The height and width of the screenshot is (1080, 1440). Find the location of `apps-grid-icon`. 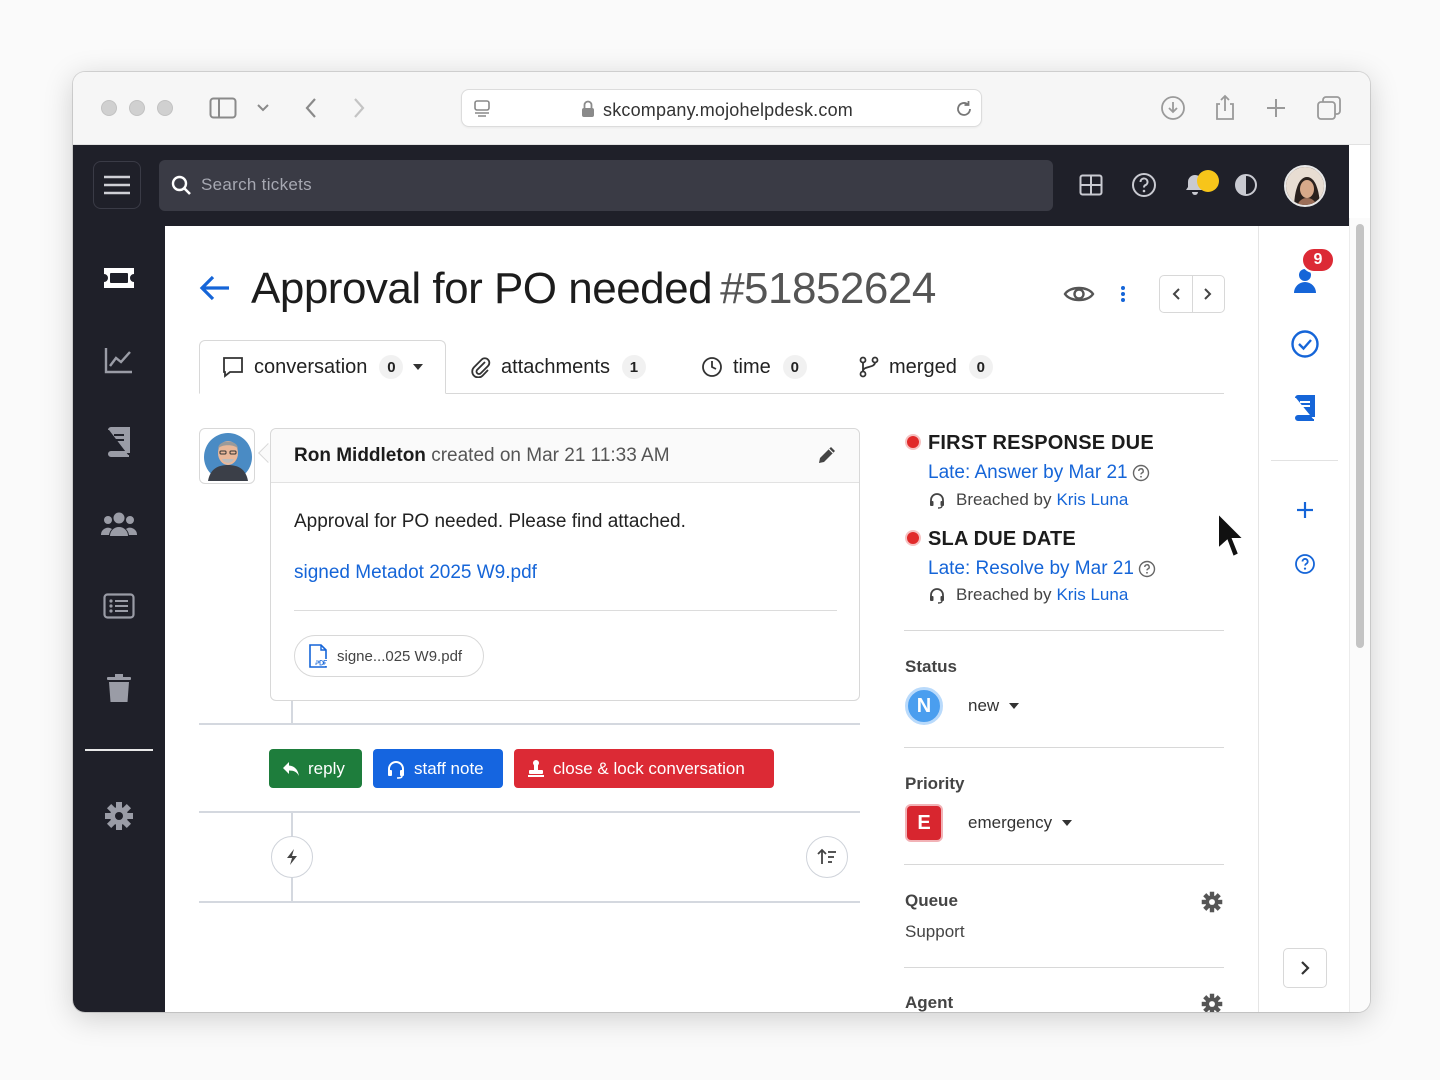

apps-grid-icon is located at coordinates (1091, 185).